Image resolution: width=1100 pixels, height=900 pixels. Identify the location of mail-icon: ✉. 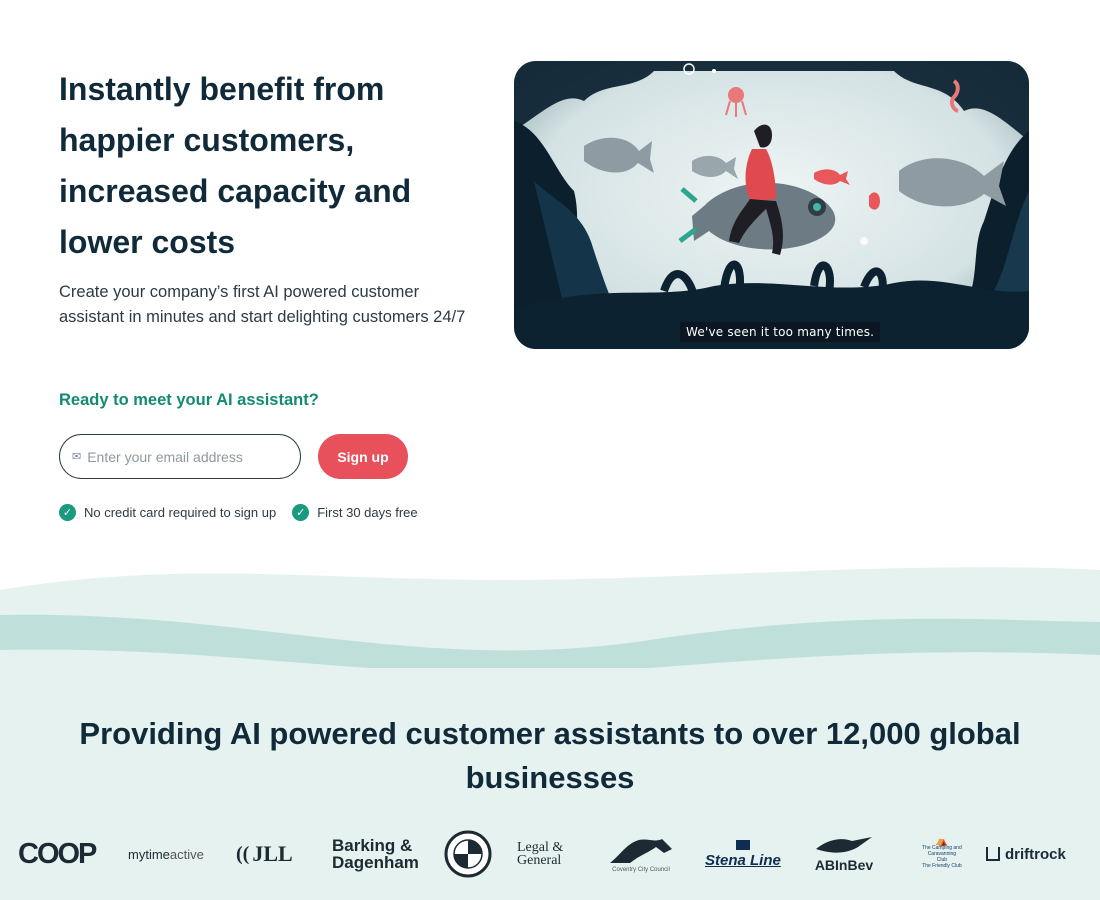
(77, 457).